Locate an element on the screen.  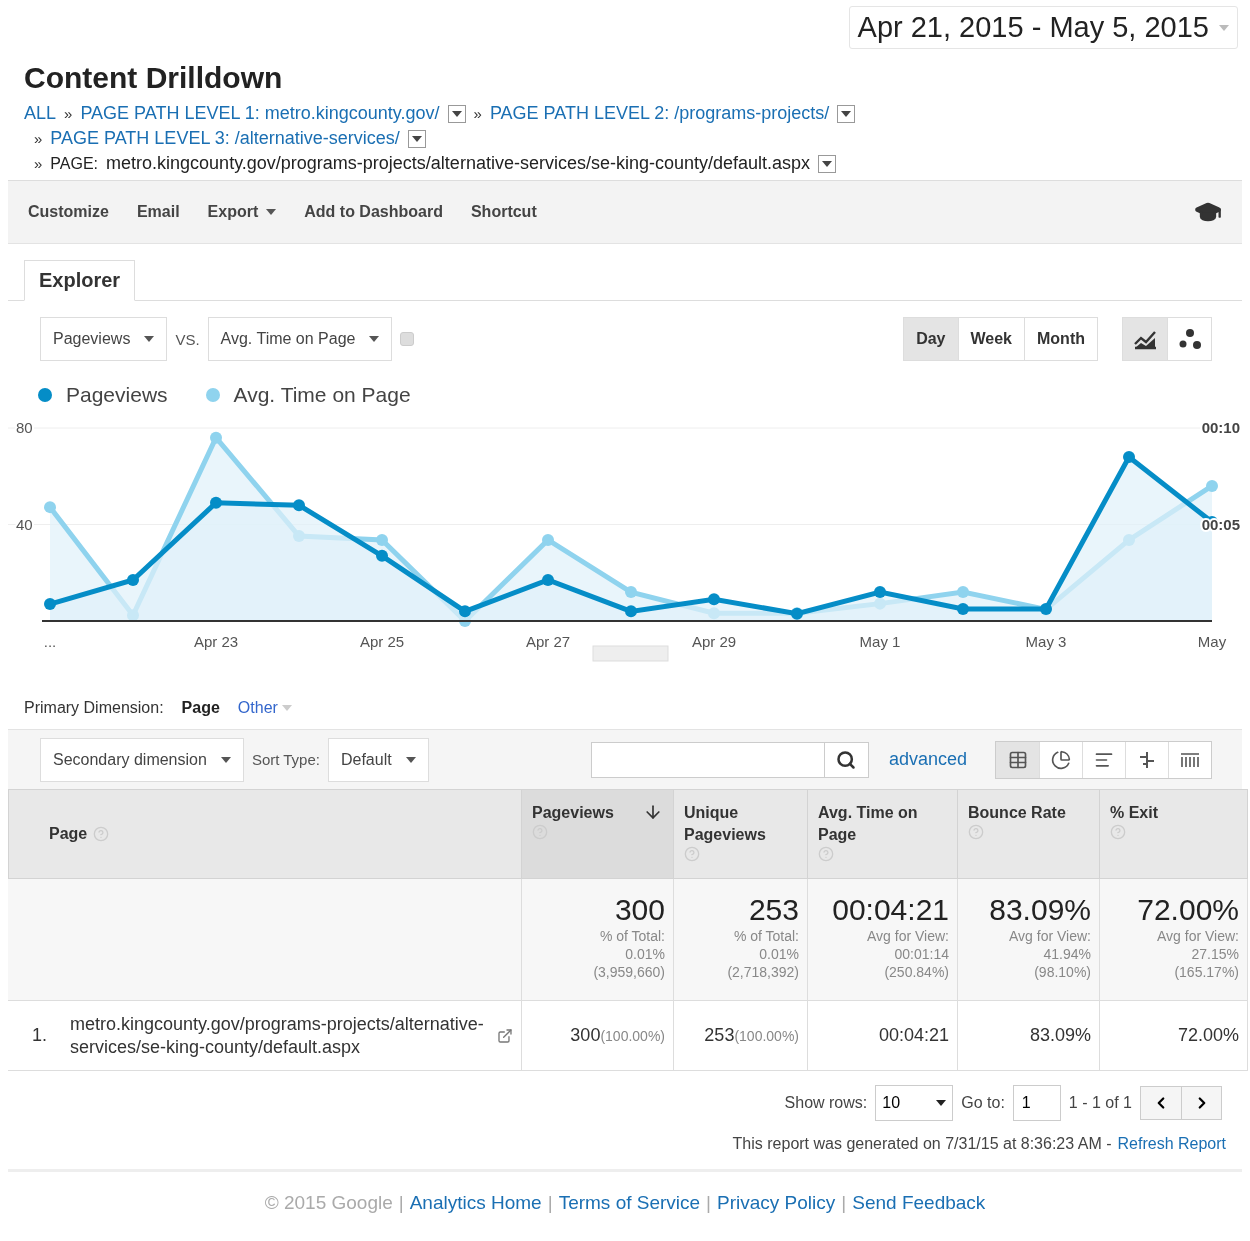
axis-label: Apr 29 is located at coordinates (714, 641).